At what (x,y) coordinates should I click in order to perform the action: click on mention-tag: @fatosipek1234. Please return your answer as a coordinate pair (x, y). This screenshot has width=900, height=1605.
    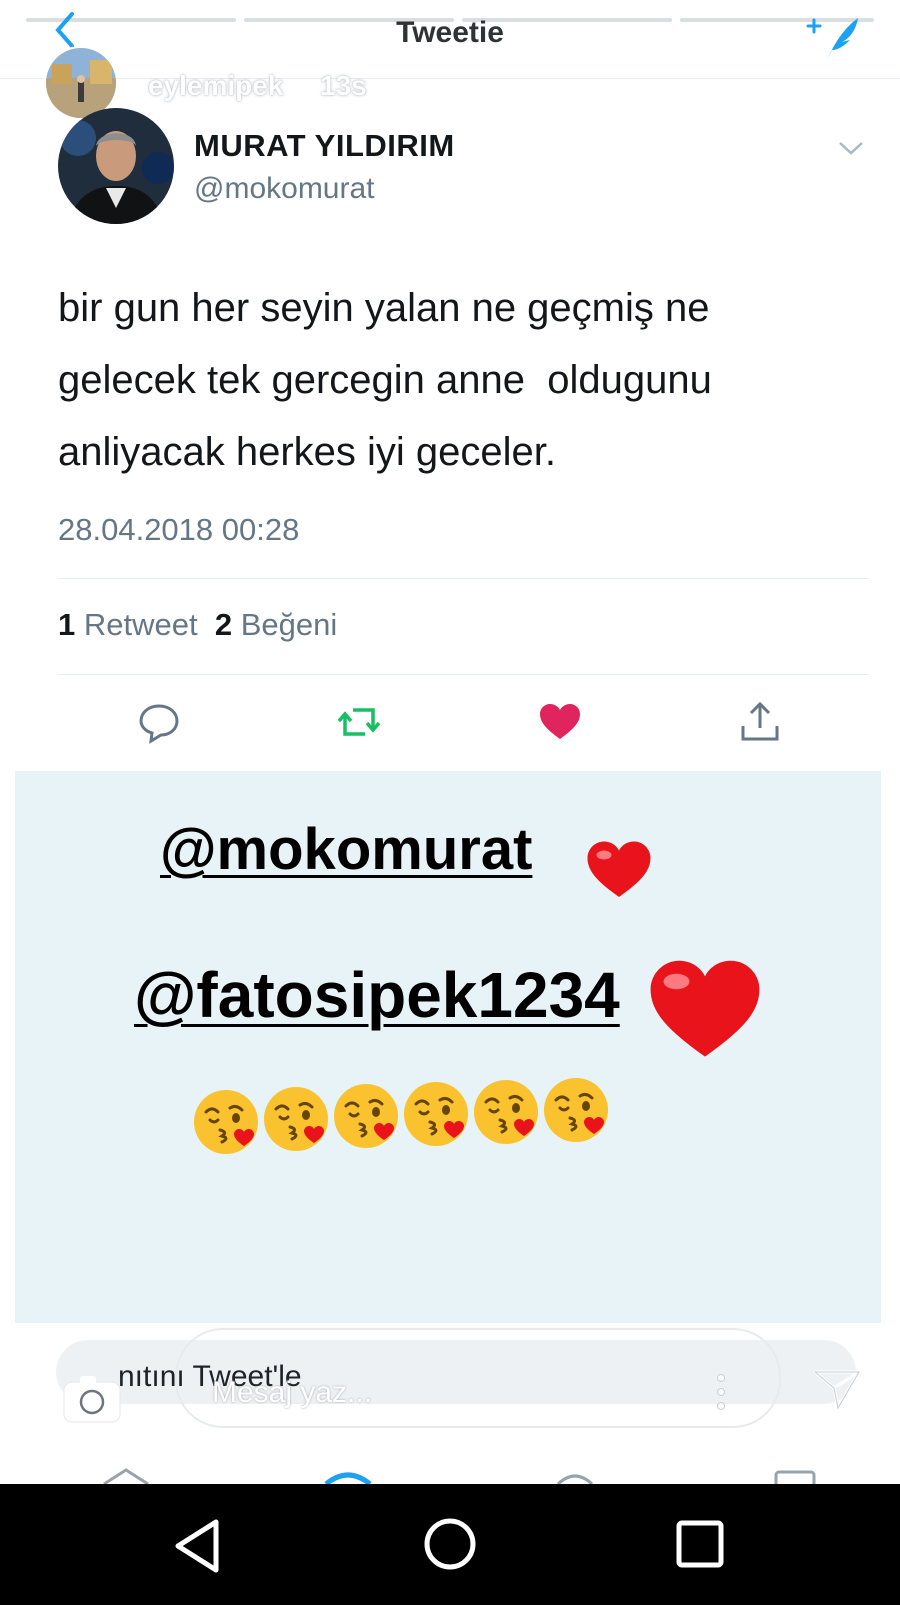
    Looking at the image, I should click on (377, 995).